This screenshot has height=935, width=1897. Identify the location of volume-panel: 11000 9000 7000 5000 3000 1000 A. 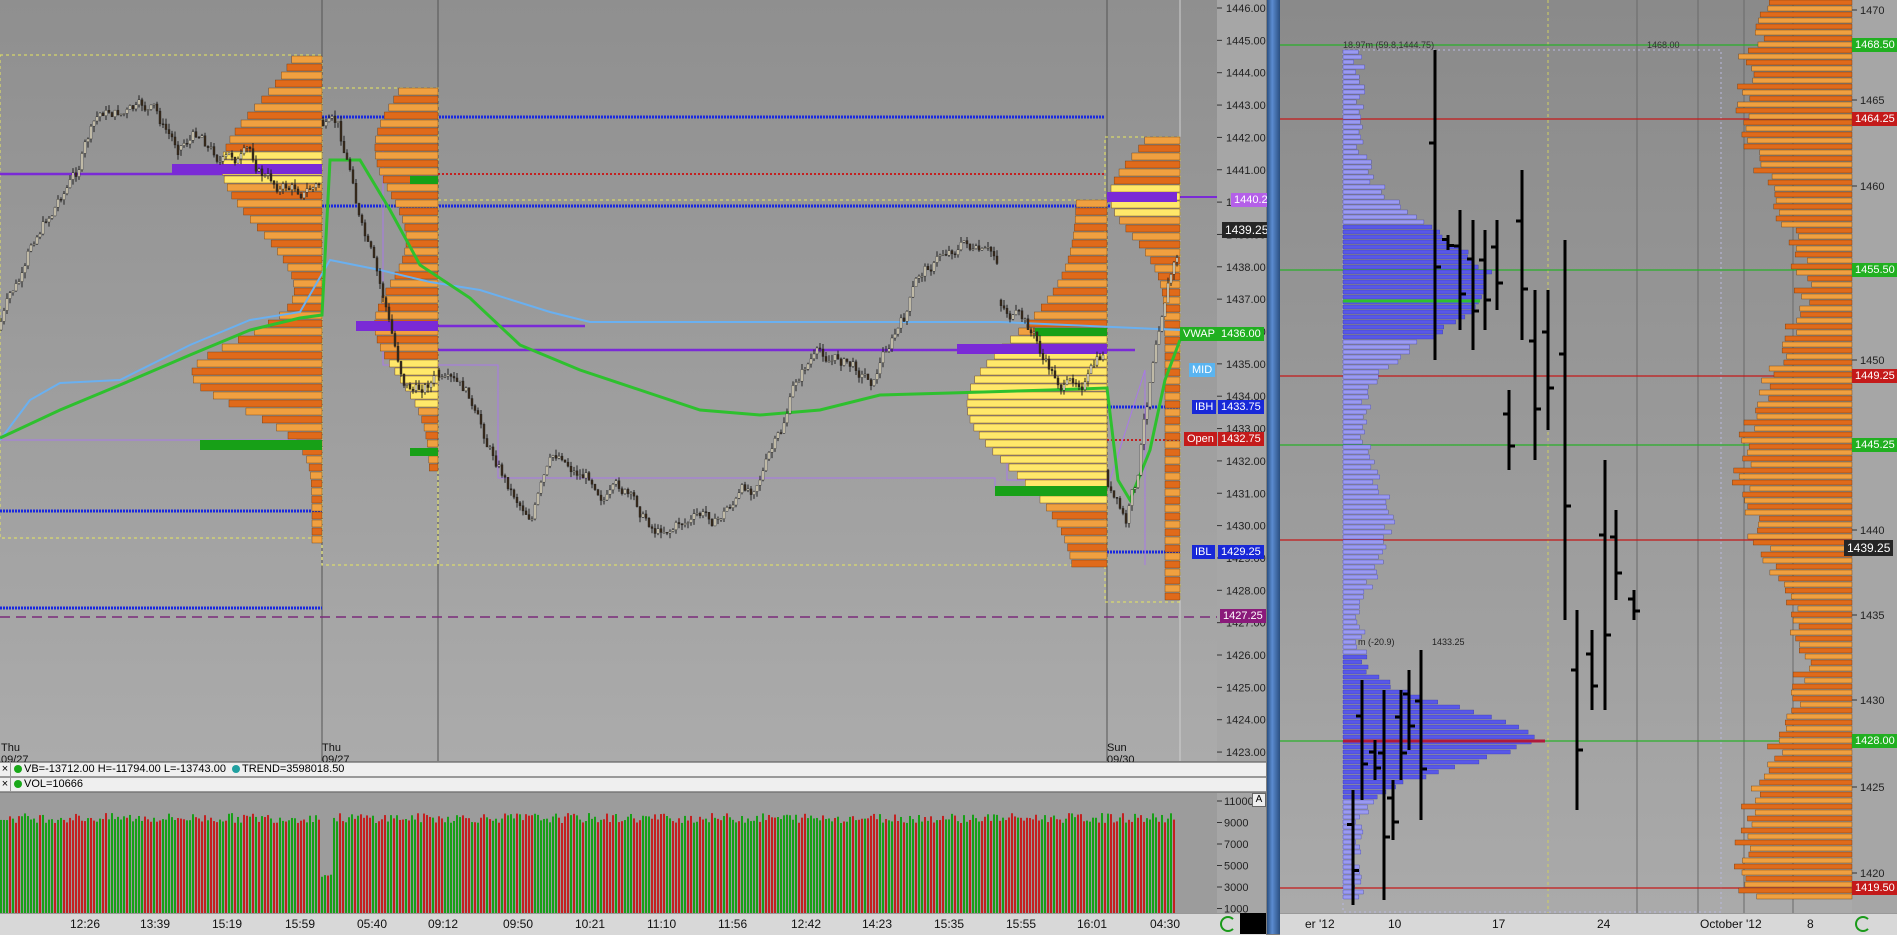
(633, 854).